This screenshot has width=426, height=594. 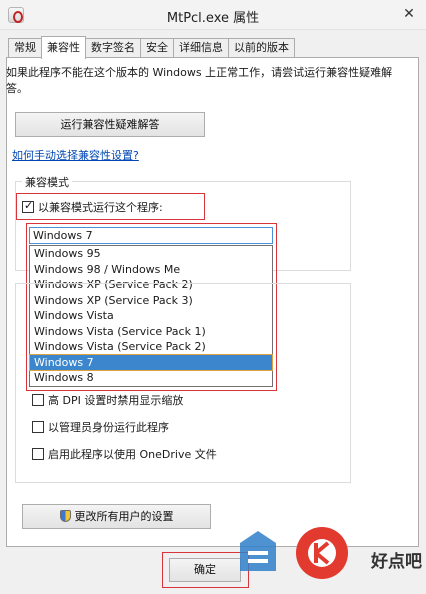 What do you see at coordinates (157, 48) in the screenshot?
I see `tab-security: 安全` at bounding box center [157, 48].